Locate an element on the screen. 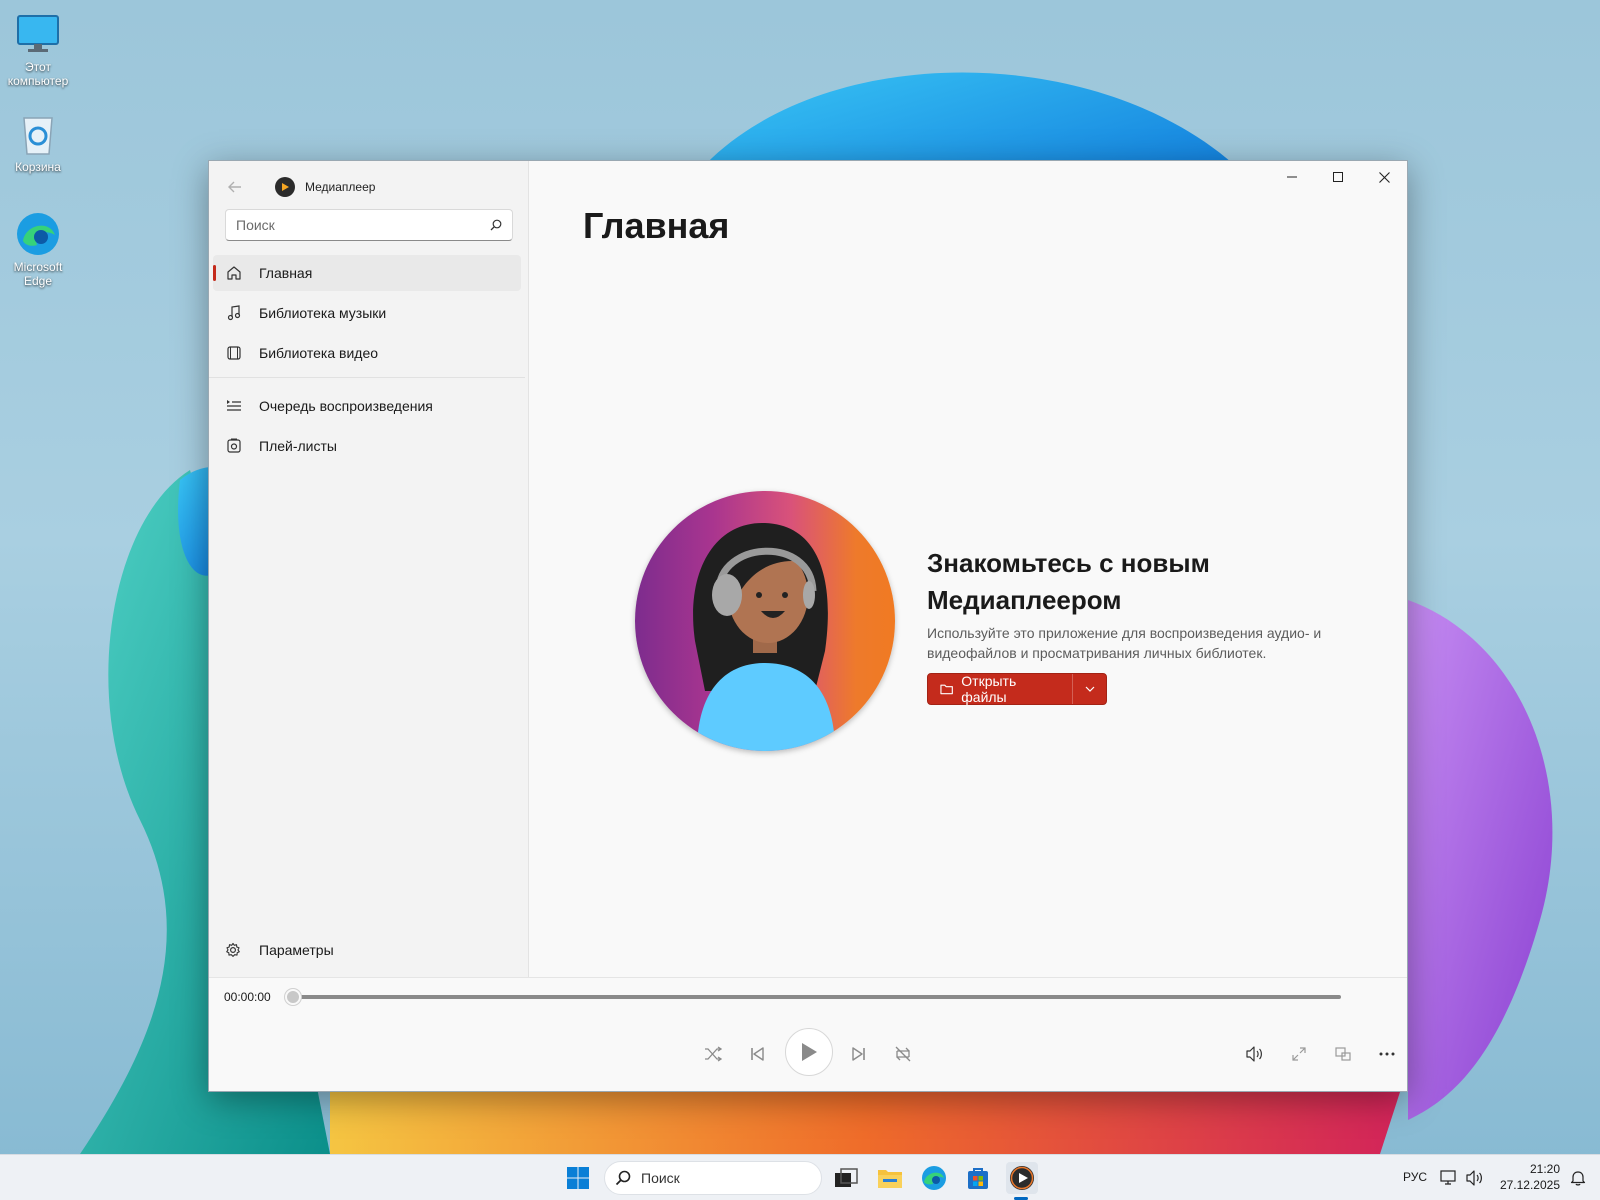 The height and width of the screenshot is (1200, 1600). skip-forward-icon is located at coordinates (858, 1054).